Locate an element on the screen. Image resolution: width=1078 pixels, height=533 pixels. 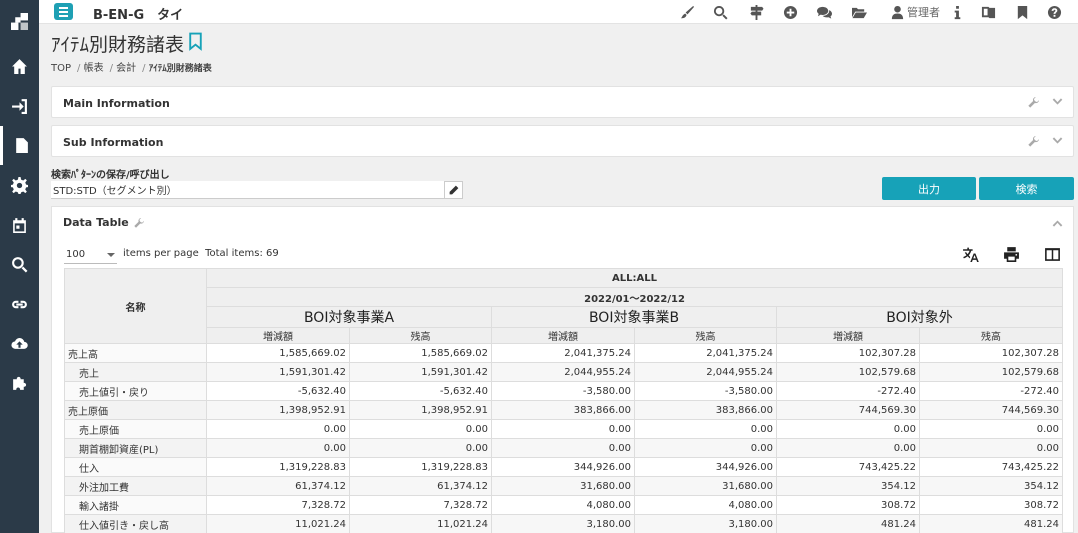
comments-icon is located at coordinates (824, 12).